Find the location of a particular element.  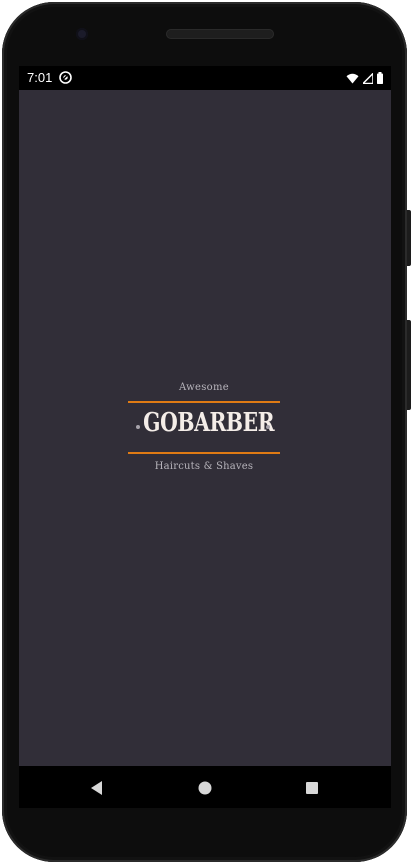

back-triangle-icon is located at coordinates (97, 788).